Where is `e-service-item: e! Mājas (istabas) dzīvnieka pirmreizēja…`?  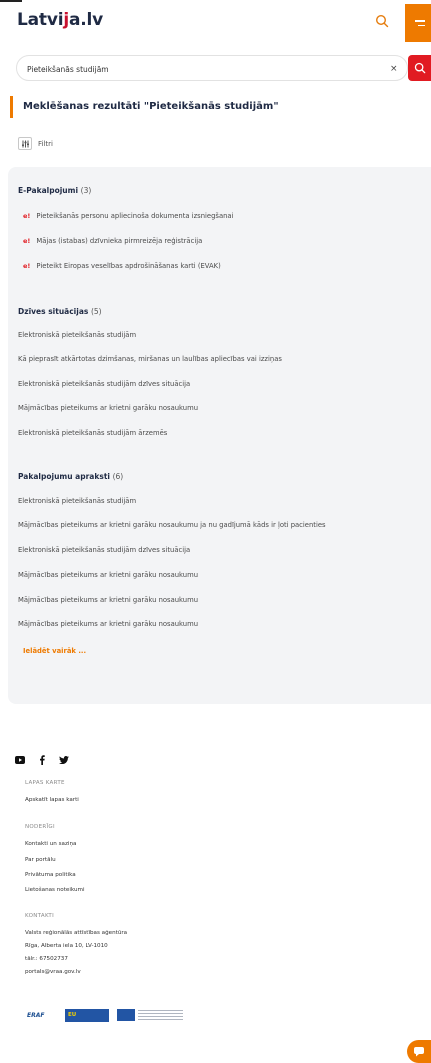
e-service-item: e! Mājas (istabas) dzīvnieka pirmreizēja… is located at coordinates (112, 241).